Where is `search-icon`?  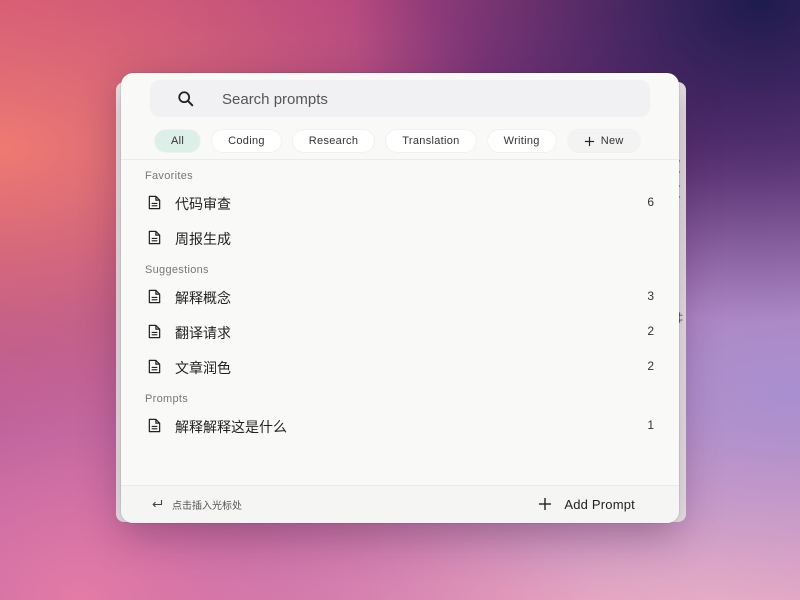
search-icon is located at coordinates (186, 99).